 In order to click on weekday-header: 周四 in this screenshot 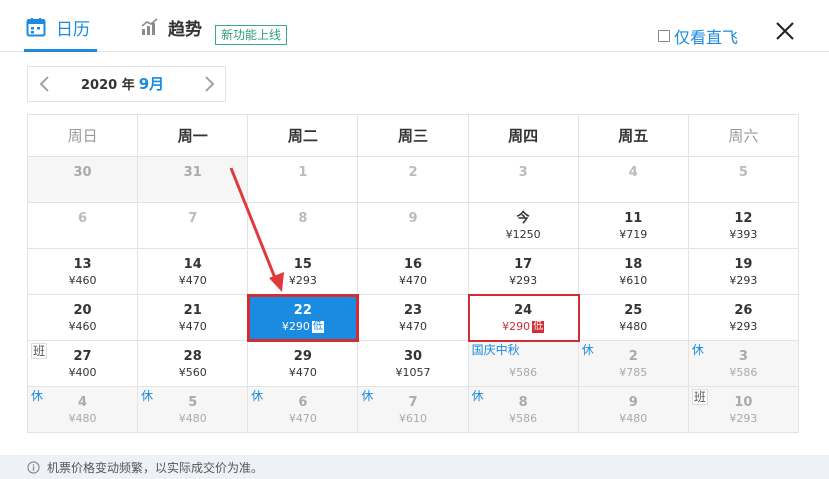, I will do `click(523, 136)`.